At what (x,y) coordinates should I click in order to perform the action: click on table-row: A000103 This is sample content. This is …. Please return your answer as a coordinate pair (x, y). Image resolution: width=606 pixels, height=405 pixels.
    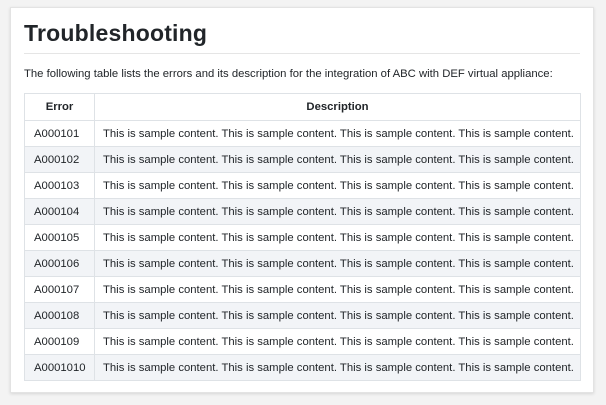
    Looking at the image, I should click on (302, 185).